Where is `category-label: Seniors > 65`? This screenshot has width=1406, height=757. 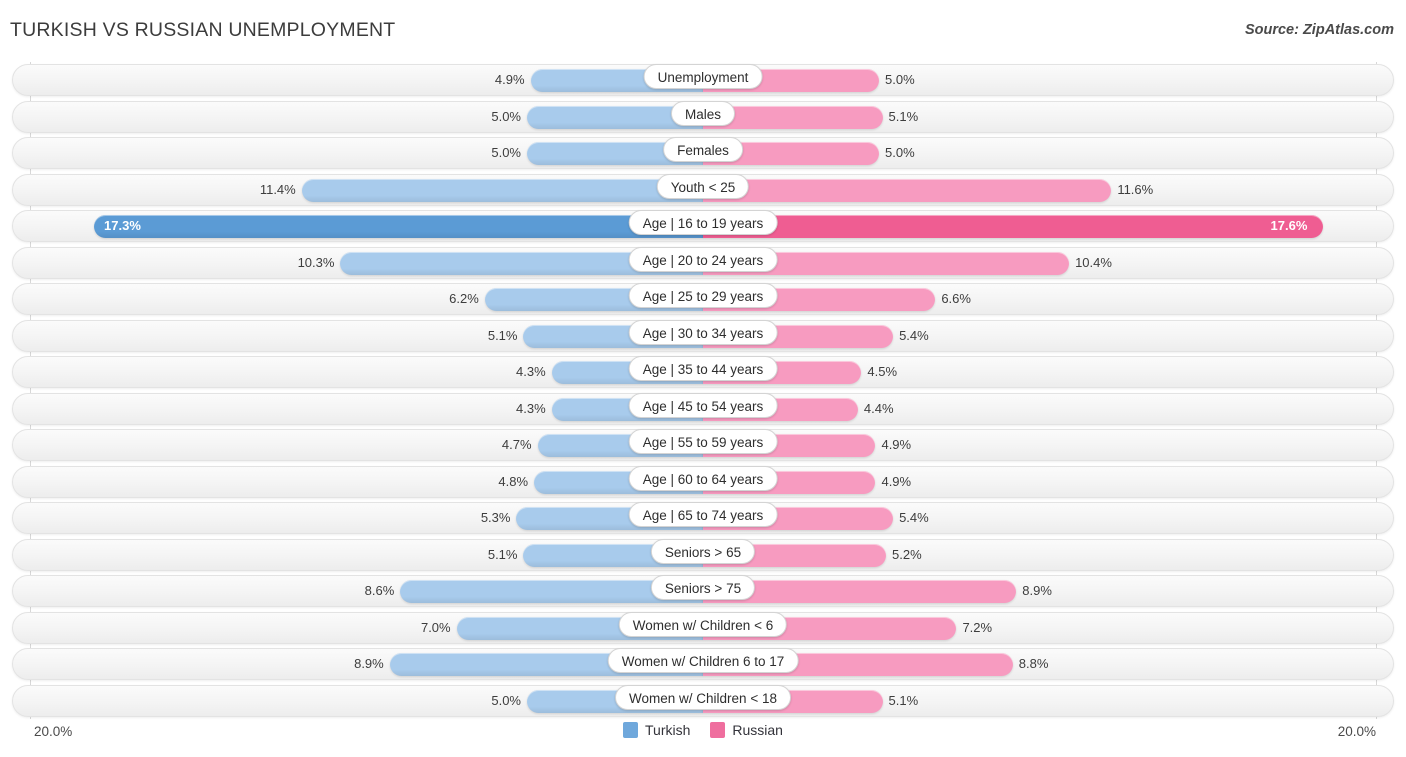
category-label: Seniors > 65 is located at coordinates (703, 551).